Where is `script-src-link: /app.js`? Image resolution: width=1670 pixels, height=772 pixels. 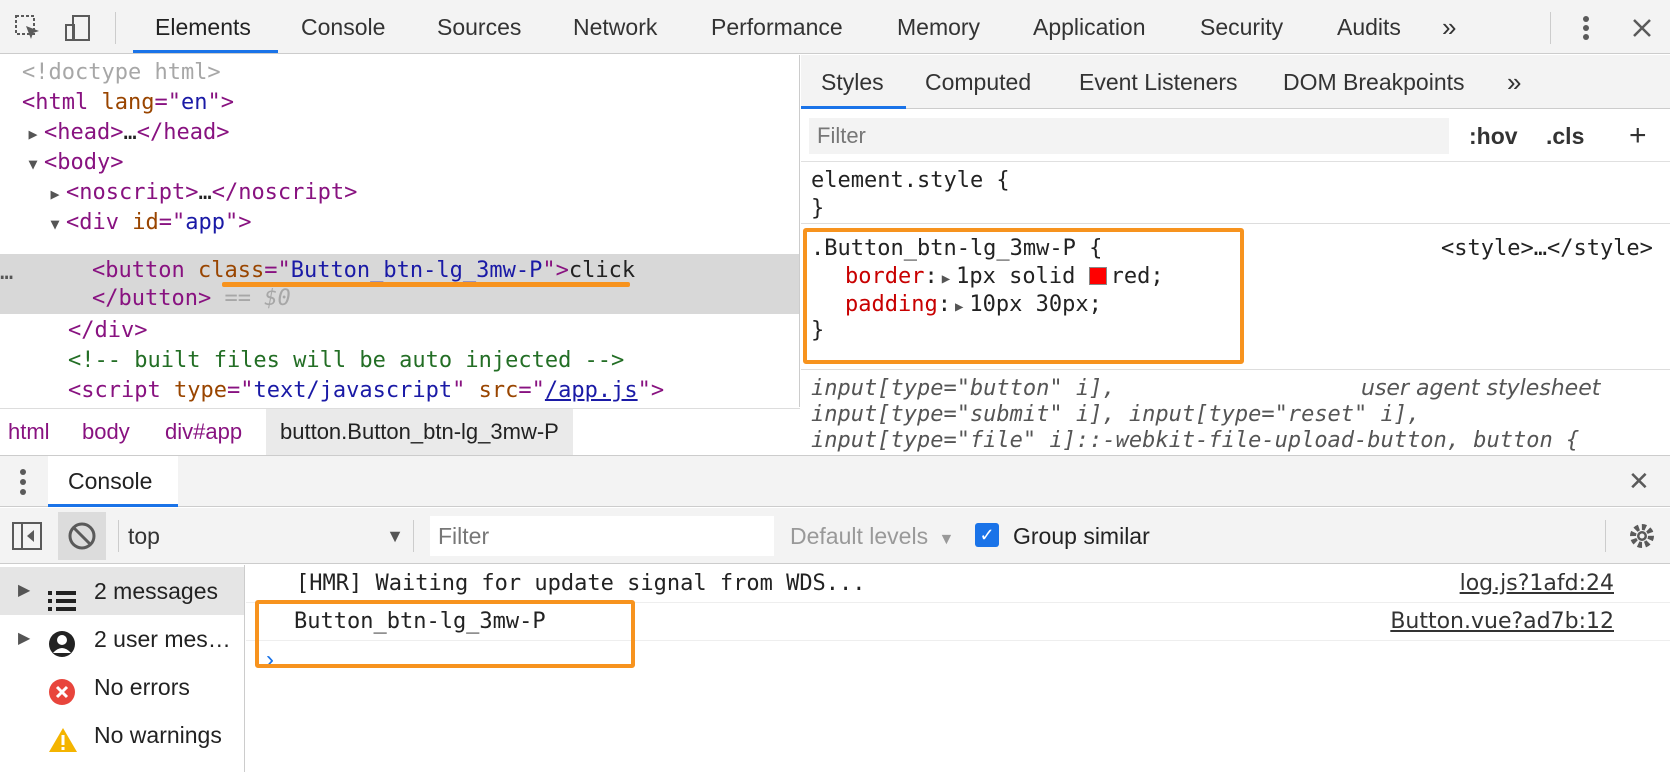
script-src-link: /app.js is located at coordinates (591, 390).